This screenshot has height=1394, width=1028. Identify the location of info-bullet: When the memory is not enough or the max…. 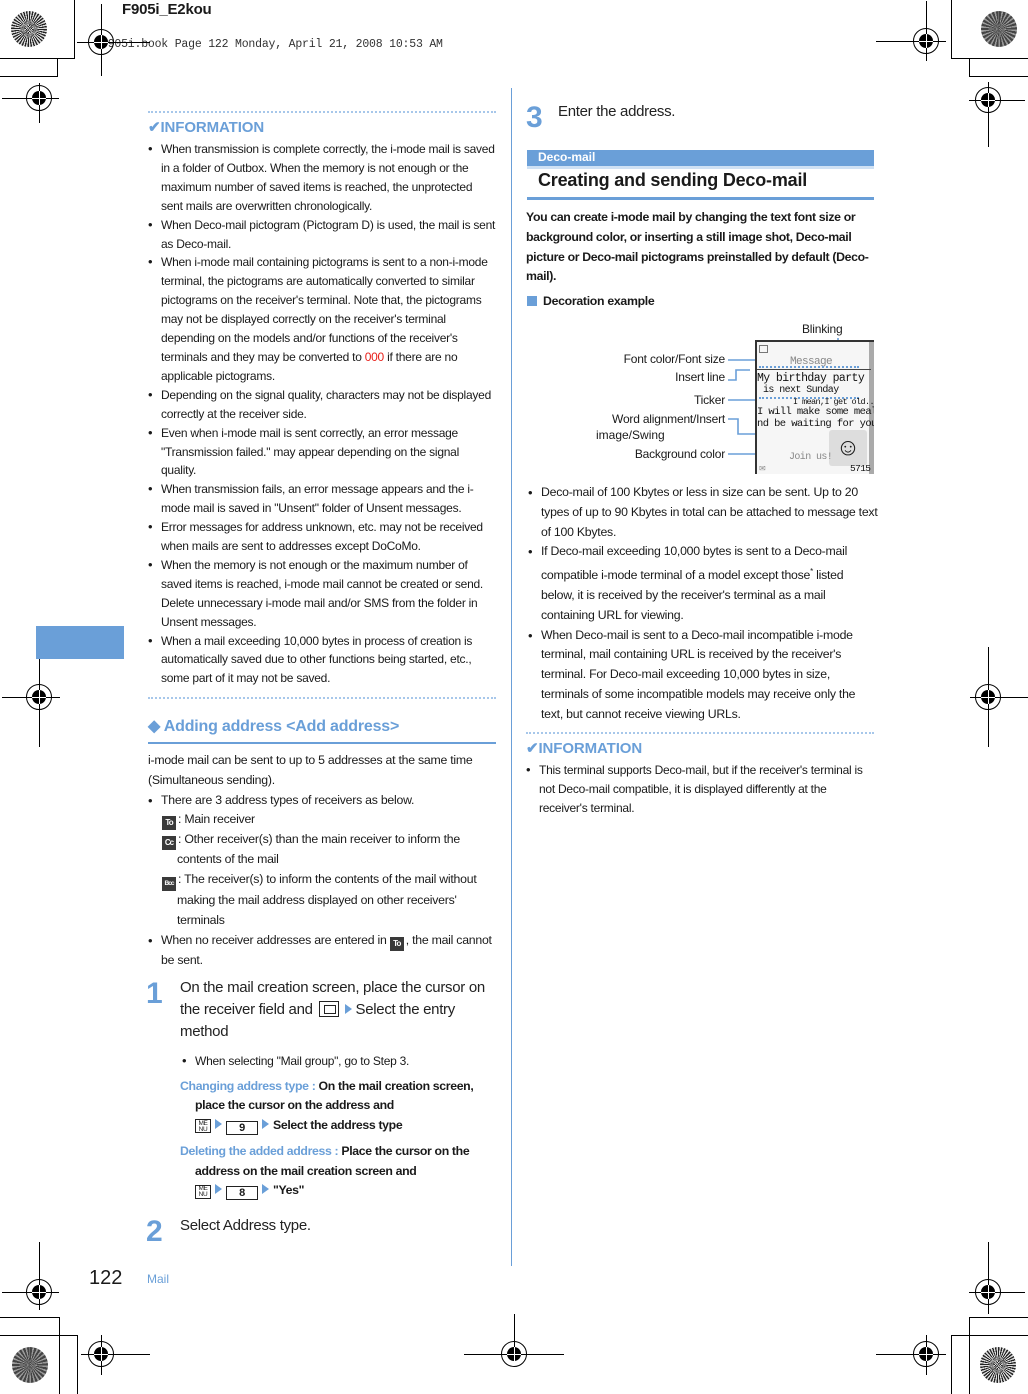
(322, 594).